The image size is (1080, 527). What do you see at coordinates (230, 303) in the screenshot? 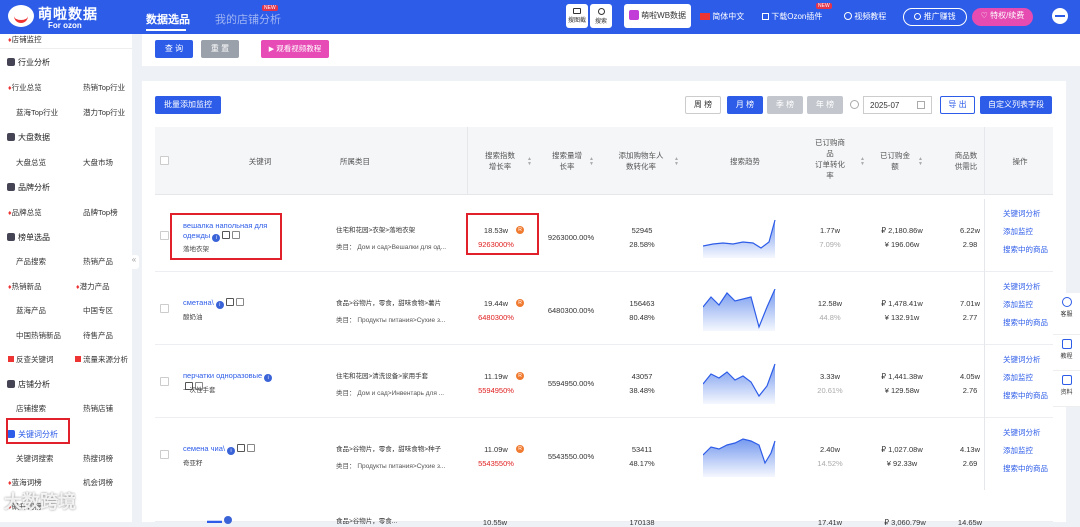
I see `keyword-link: сметана\ i` at bounding box center [230, 303].